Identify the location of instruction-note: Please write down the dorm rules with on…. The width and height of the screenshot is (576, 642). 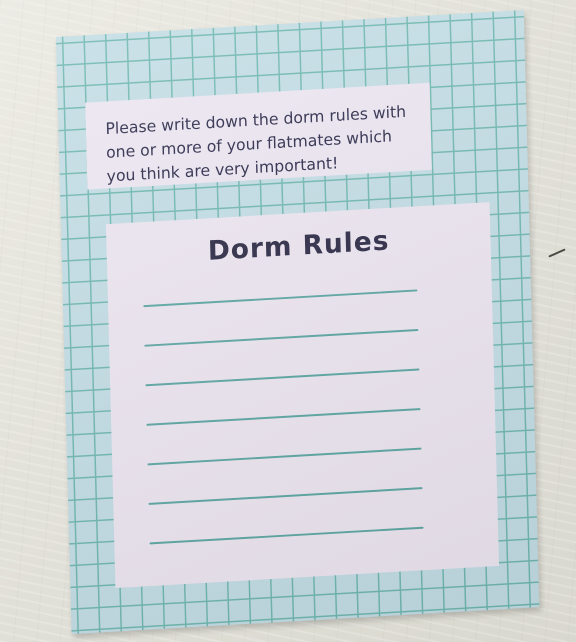
(258, 136).